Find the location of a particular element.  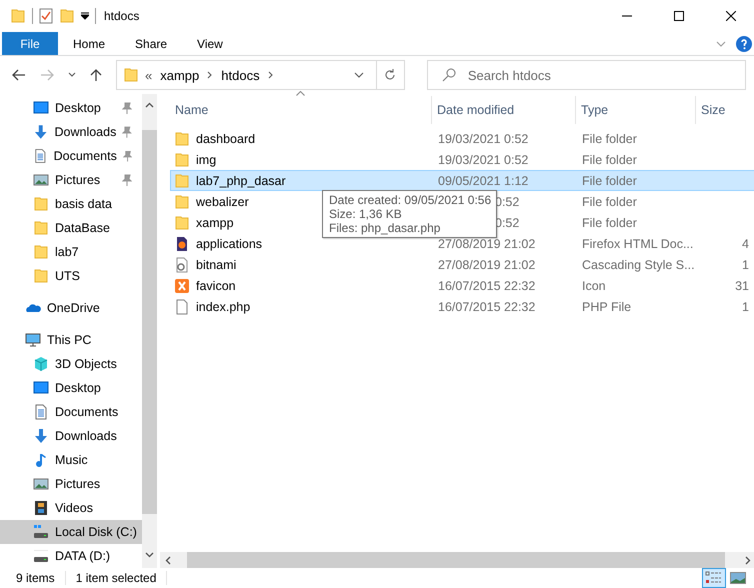

search-field: Search htdocs is located at coordinates (586, 75).